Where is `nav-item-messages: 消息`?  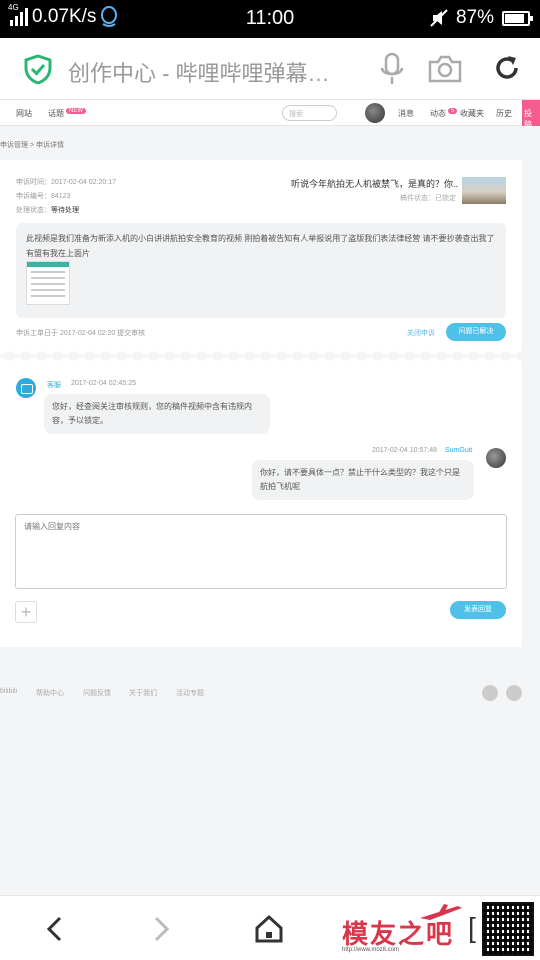 nav-item-messages: 消息 is located at coordinates (406, 113).